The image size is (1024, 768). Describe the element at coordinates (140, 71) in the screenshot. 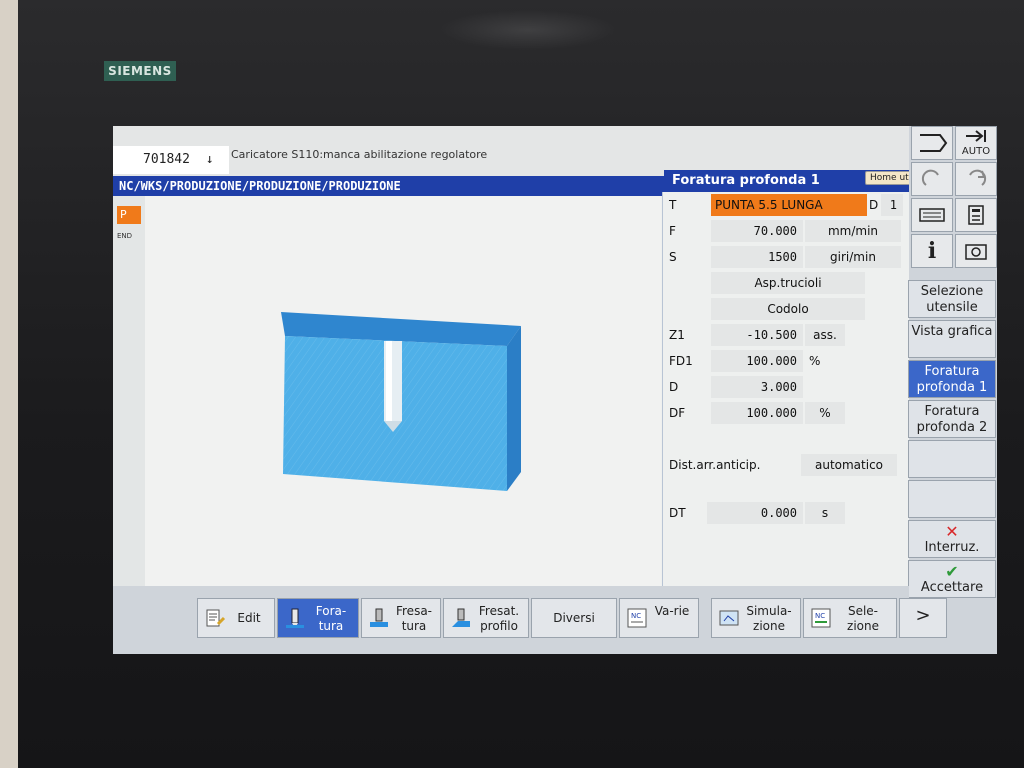

I see `brand-logo: SIEMENS` at that location.